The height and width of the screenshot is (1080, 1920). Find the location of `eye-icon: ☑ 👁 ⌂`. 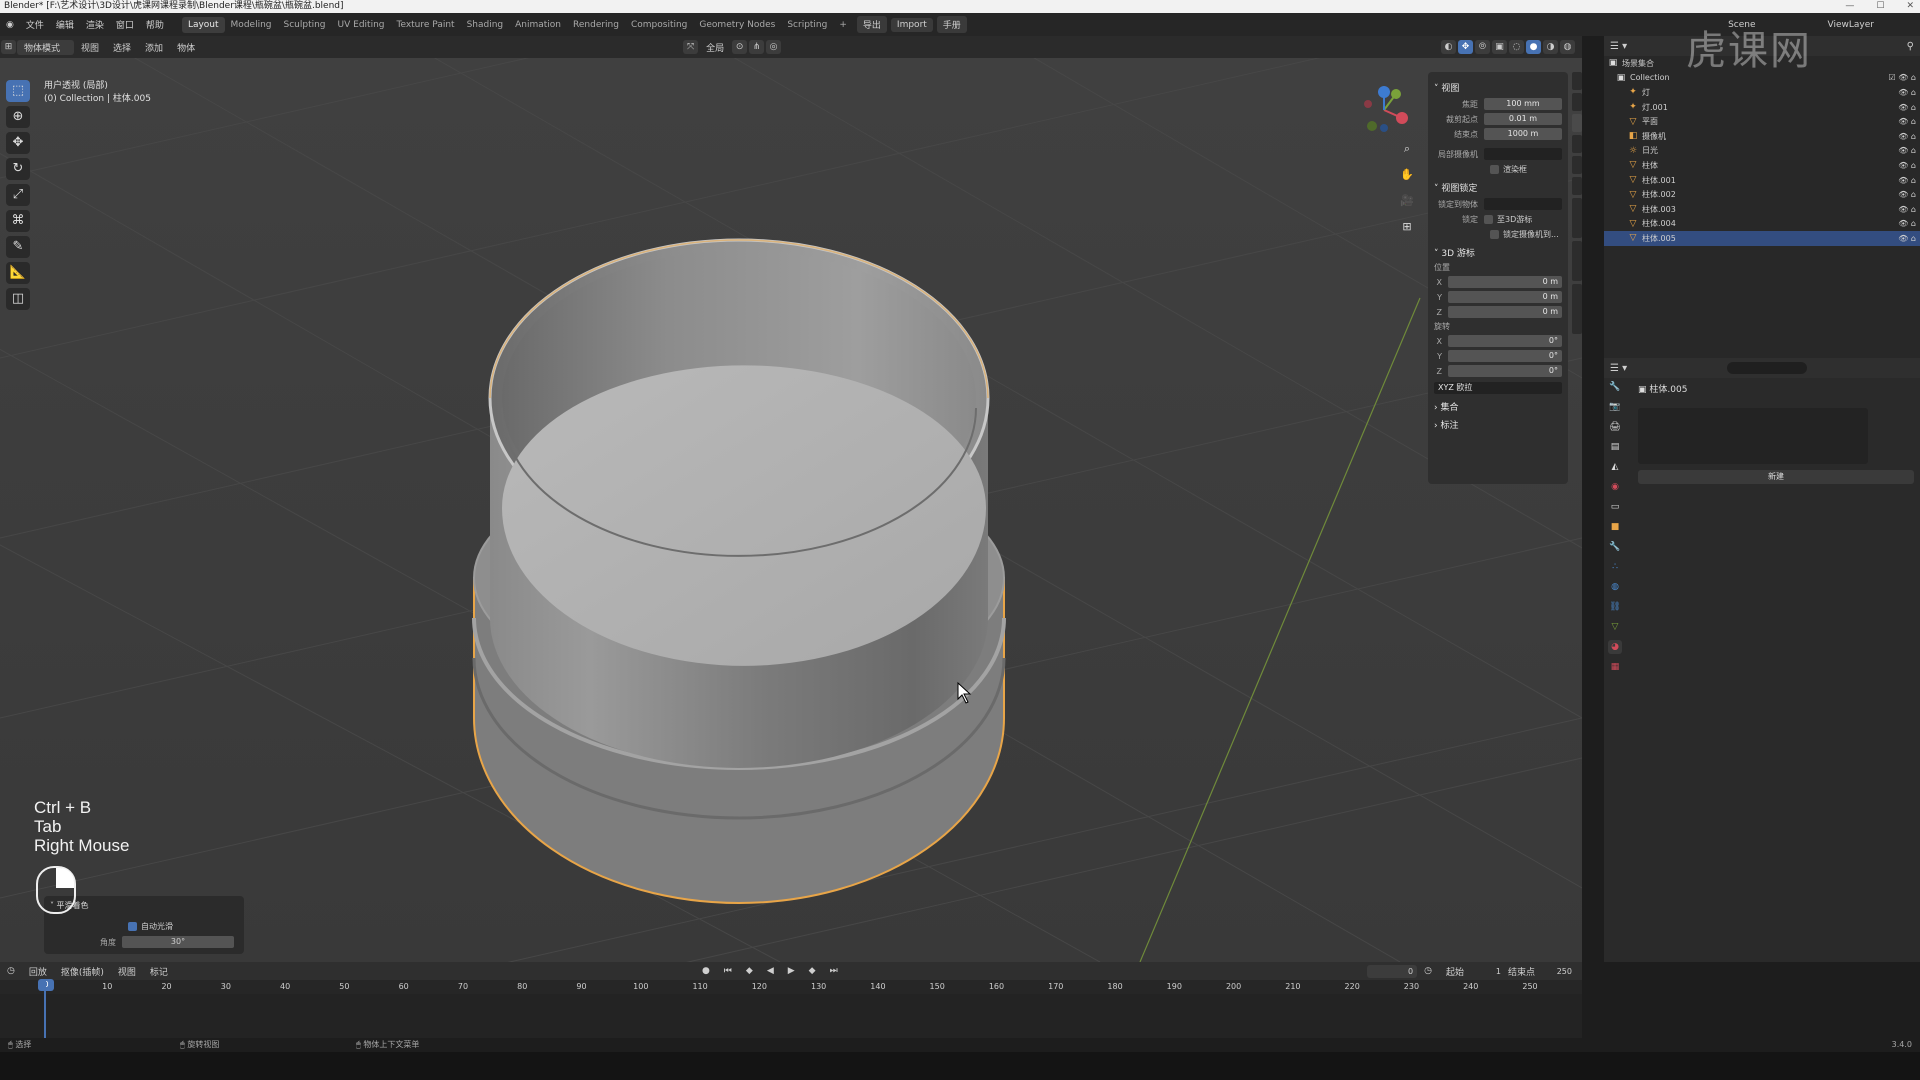

eye-icon: ☑ 👁 ⌂ is located at coordinates (1903, 77).